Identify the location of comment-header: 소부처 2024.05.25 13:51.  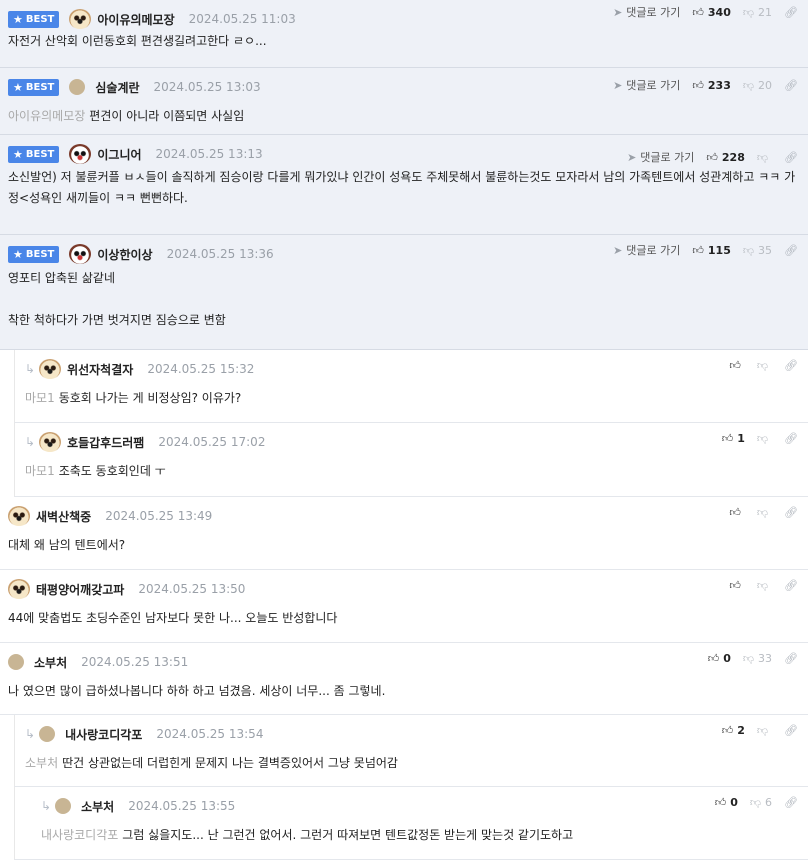
(98, 662).